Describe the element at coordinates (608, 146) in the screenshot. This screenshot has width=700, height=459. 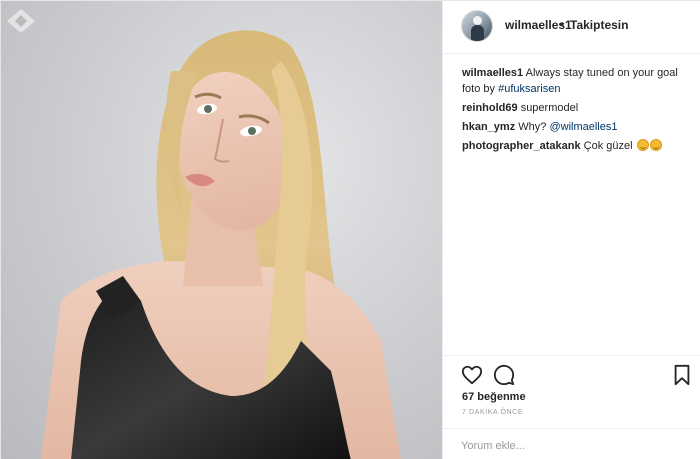
I see `comment-text: Çok güzel` at that location.